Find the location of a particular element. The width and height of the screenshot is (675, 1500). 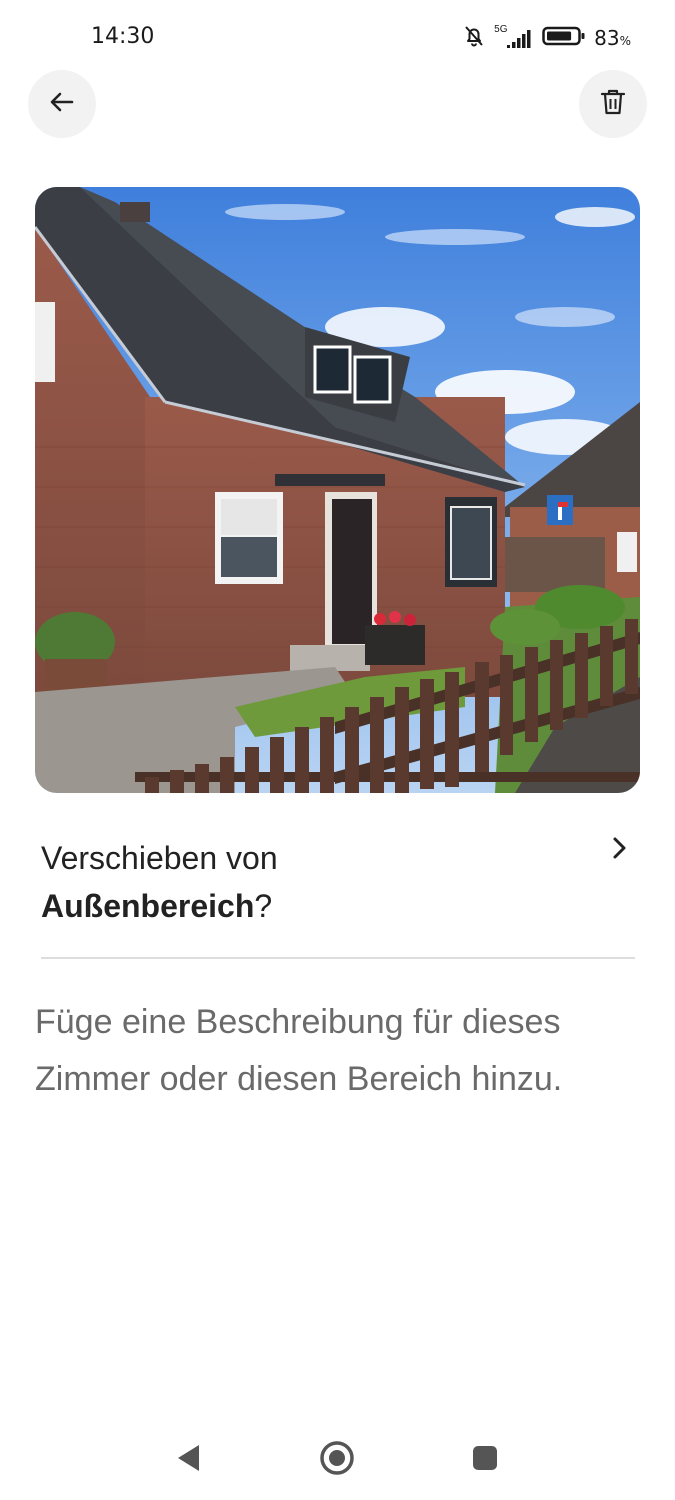

battery-percent: 83% is located at coordinates (612, 38).